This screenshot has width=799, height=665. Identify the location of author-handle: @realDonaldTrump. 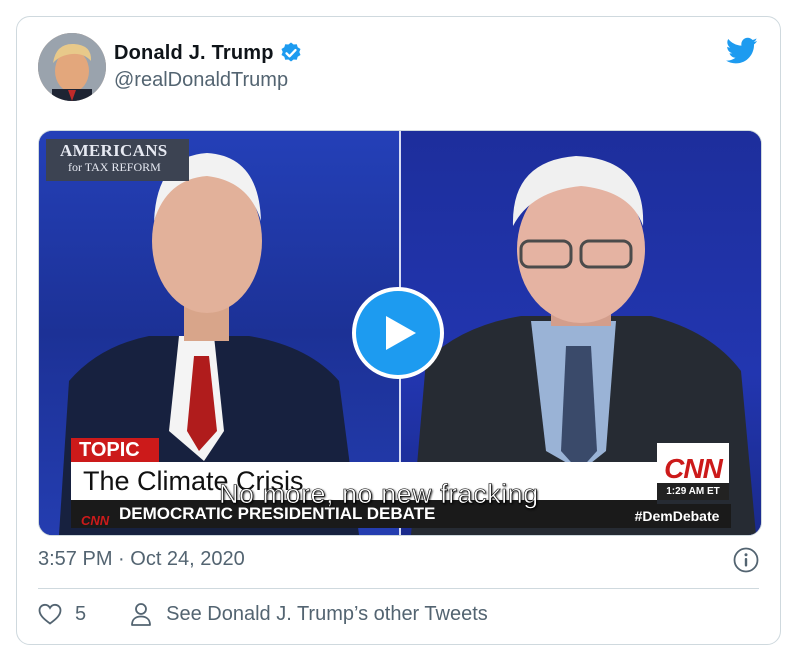
(201, 80).